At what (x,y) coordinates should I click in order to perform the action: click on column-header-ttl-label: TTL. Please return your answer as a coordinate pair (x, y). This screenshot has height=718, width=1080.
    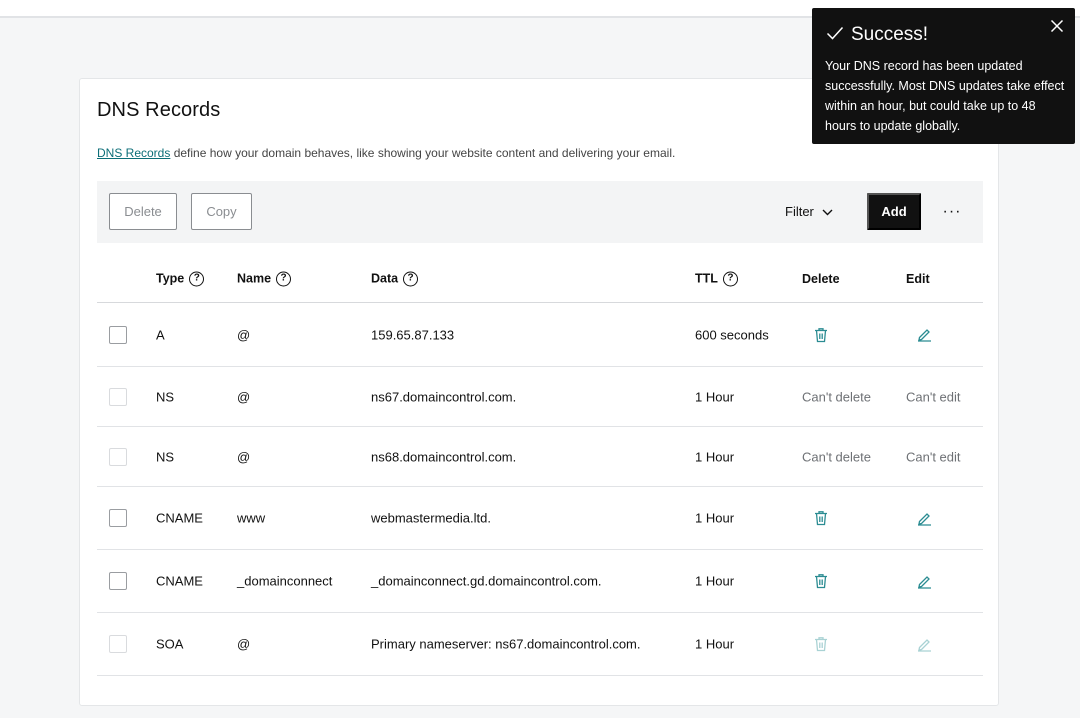
    Looking at the image, I should click on (706, 278).